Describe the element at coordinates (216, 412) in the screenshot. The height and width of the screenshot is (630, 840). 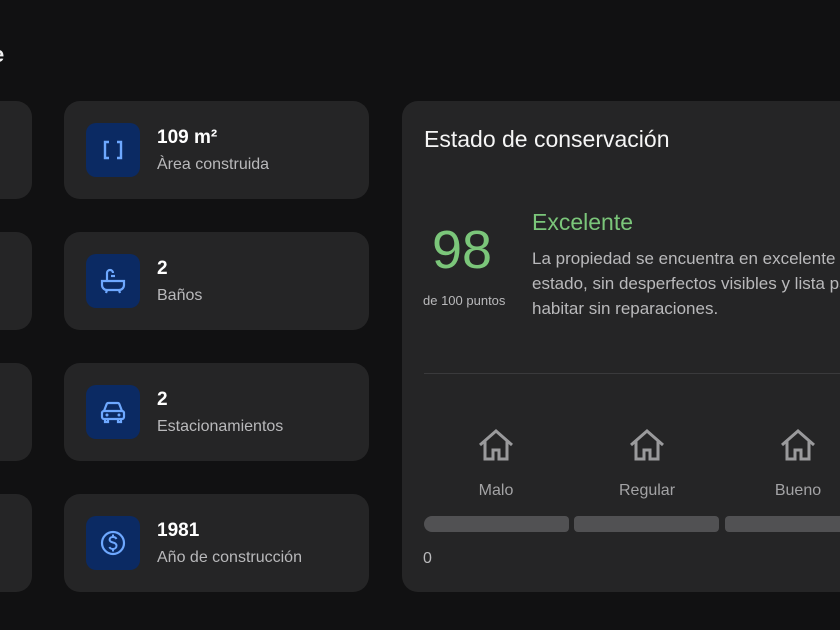
I see `feature-card-parking: 2 Estacionamientos` at that location.